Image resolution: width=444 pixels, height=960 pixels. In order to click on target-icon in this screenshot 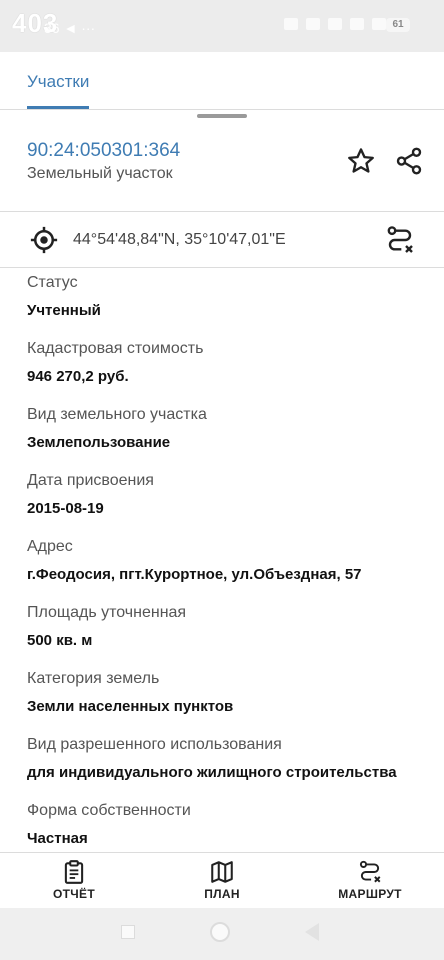, I will do `click(44, 240)`.